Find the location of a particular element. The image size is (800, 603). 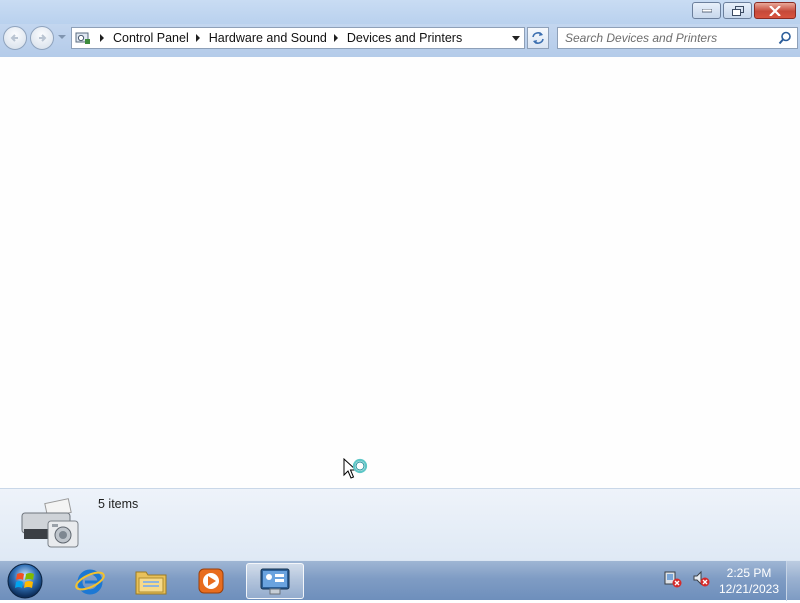

control-panel-icon is located at coordinates (84, 38).